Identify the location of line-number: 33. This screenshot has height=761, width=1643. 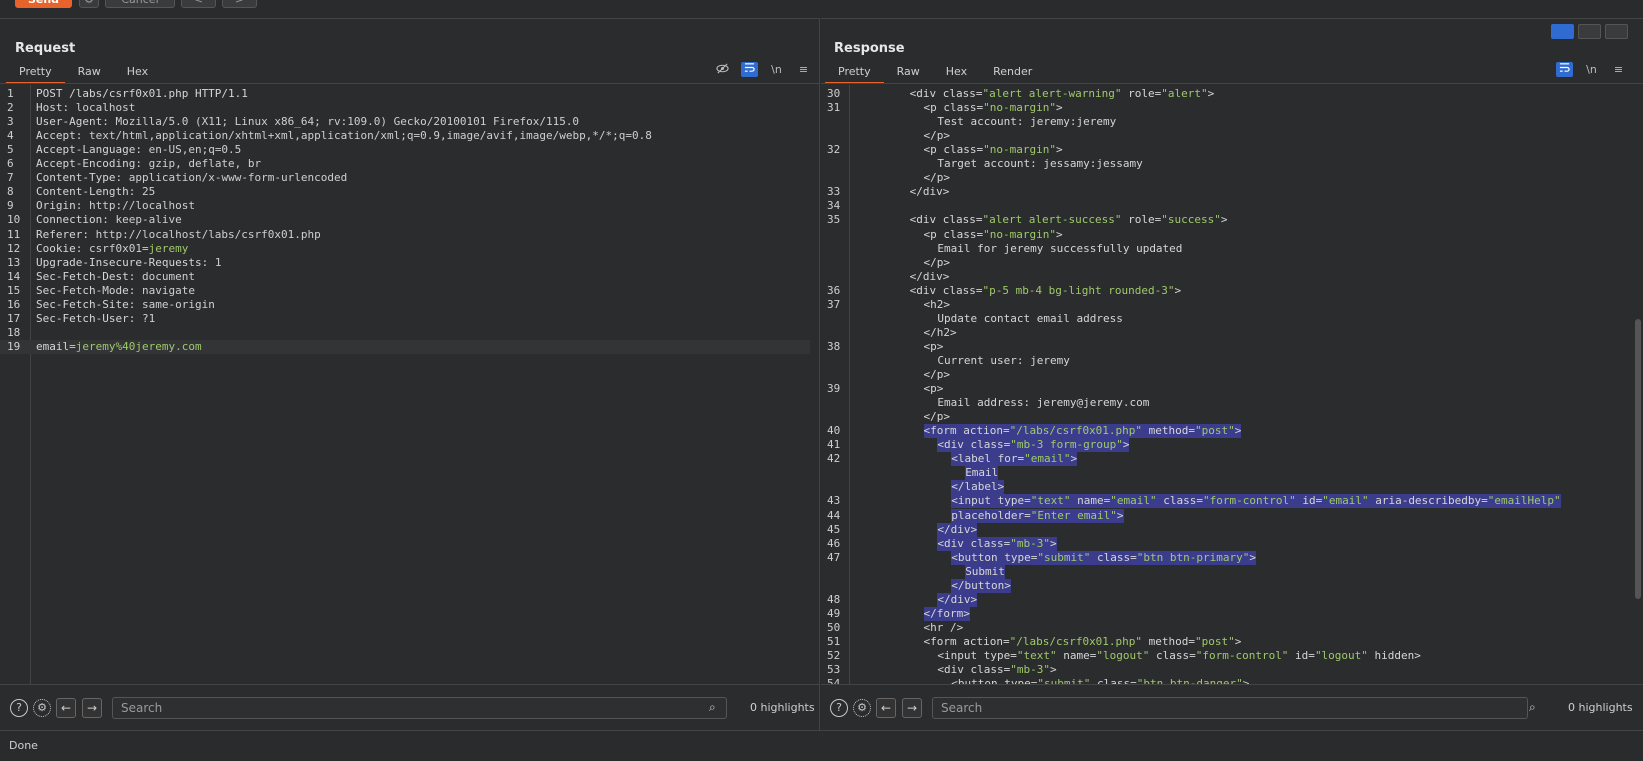
(834, 192).